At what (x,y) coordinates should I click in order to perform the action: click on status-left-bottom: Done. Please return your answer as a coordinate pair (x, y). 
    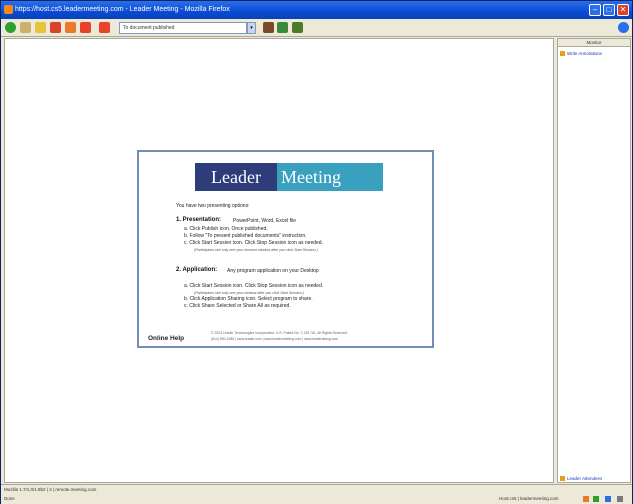
    Looking at the image, I should click on (9, 498).